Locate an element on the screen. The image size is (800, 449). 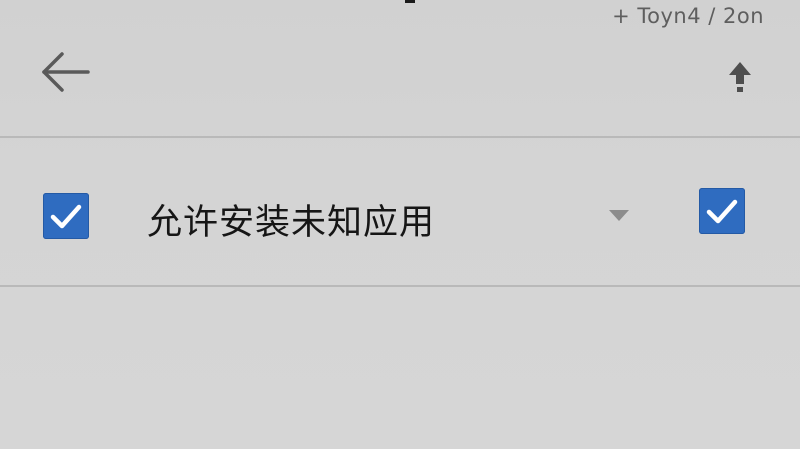
arrow-left-icon is located at coordinates (66, 72).